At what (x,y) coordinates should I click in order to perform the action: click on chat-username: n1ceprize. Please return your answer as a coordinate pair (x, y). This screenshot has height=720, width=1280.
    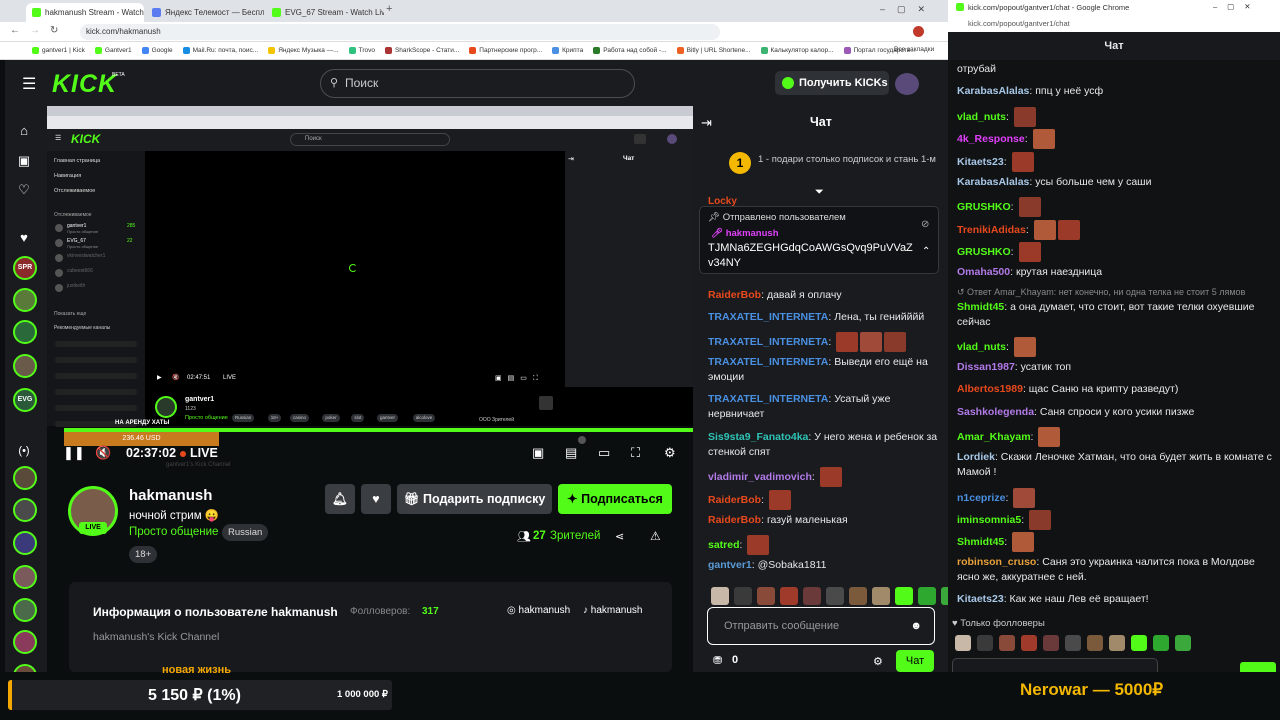
    Looking at the image, I should click on (981, 498).